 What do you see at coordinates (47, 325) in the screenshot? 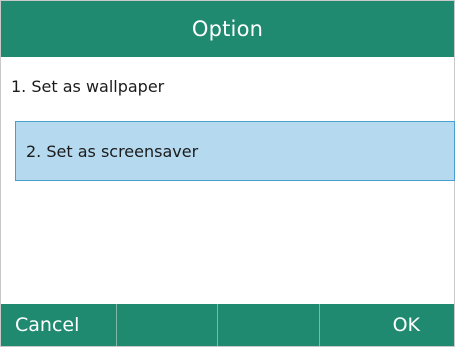
I see `softkey-label: Cancel` at bounding box center [47, 325].